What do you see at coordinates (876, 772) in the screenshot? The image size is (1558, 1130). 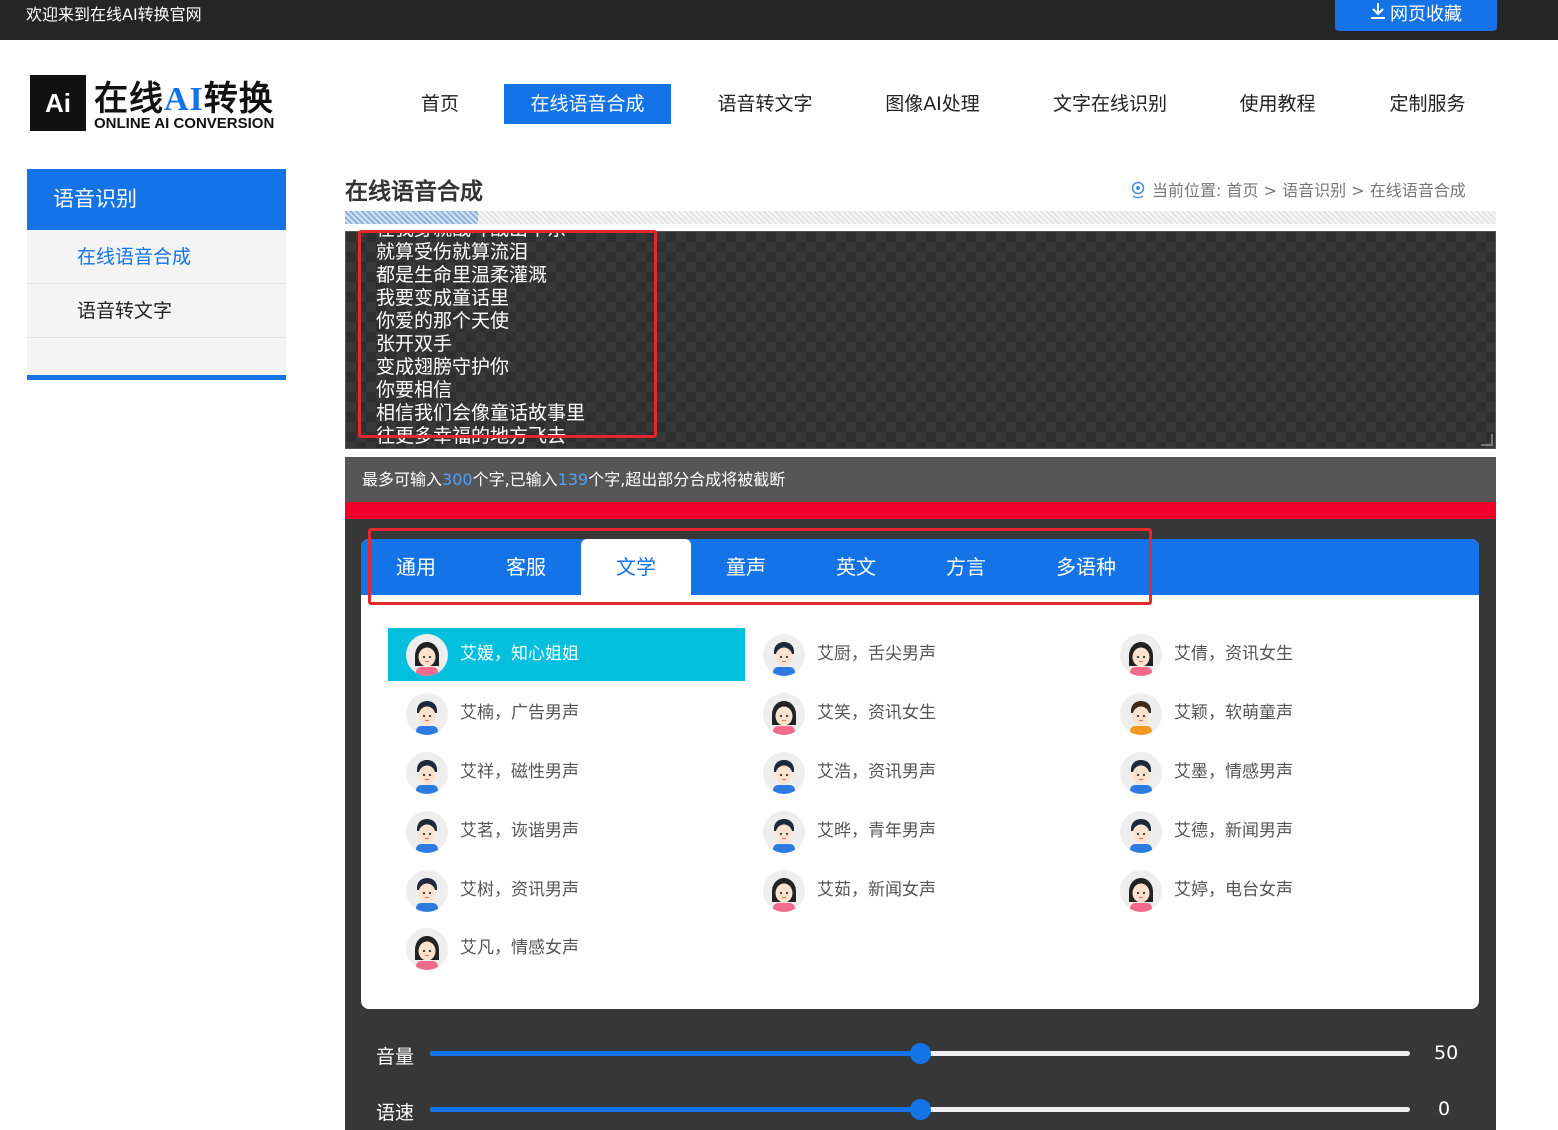 I see `voice-option-label: 艾浩，资讯男声` at bounding box center [876, 772].